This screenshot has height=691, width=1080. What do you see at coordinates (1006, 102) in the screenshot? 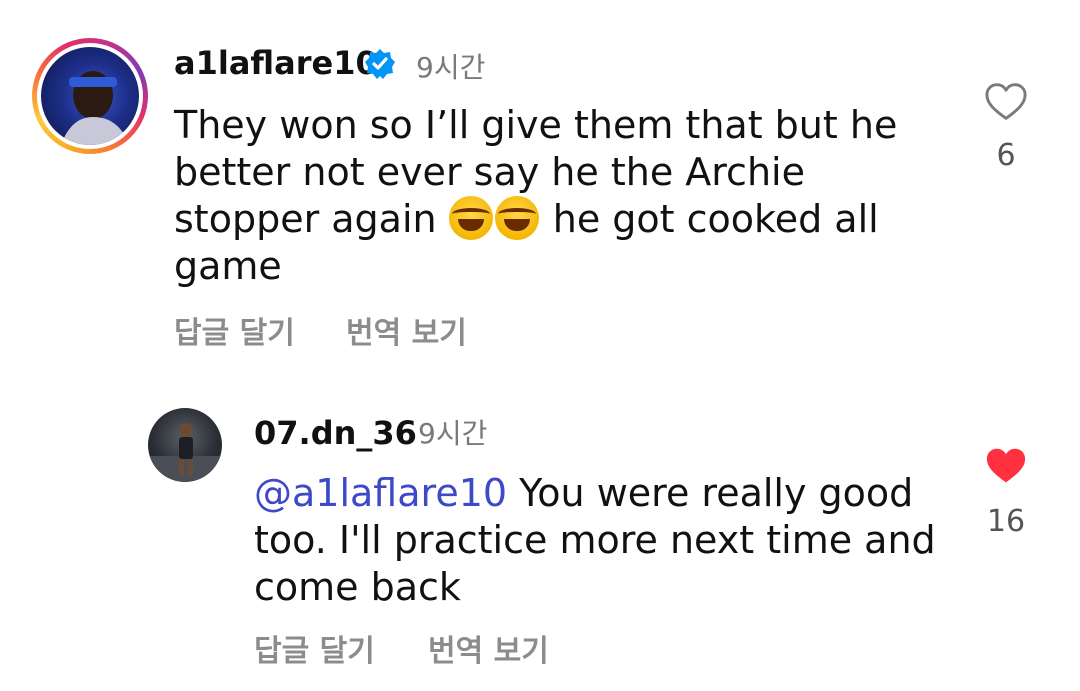
I see `like-heart-icon` at bounding box center [1006, 102].